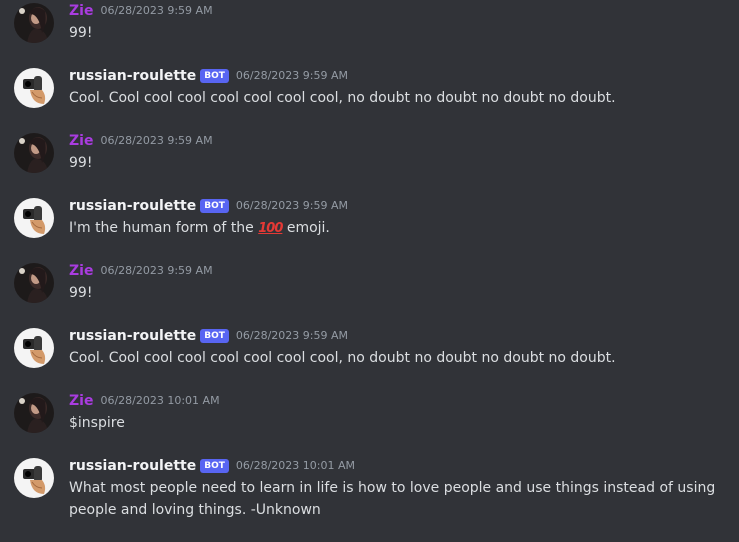  Describe the element at coordinates (164, 228) in the screenshot. I see `message-text-before: I'm the human form of the` at that location.